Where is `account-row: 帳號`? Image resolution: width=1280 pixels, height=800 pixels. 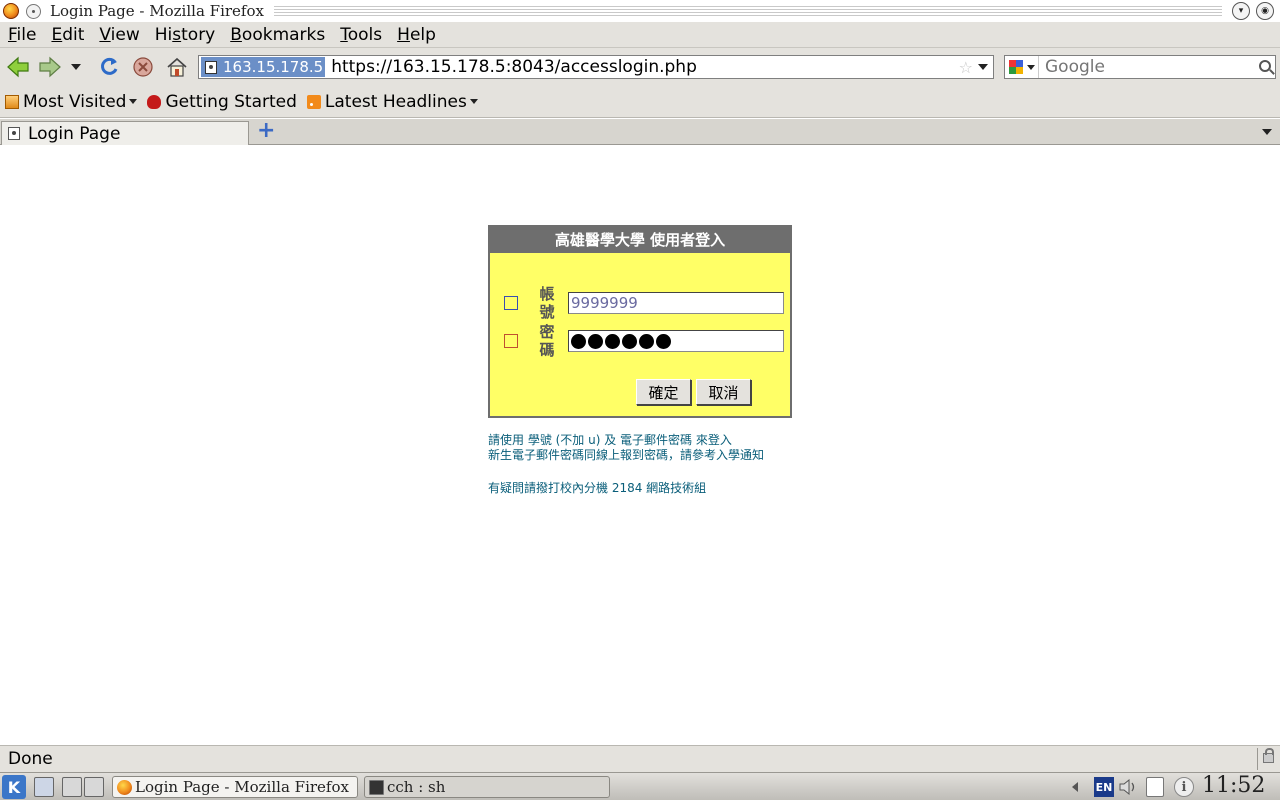 account-row: 帳號 is located at coordinates (644, 303).